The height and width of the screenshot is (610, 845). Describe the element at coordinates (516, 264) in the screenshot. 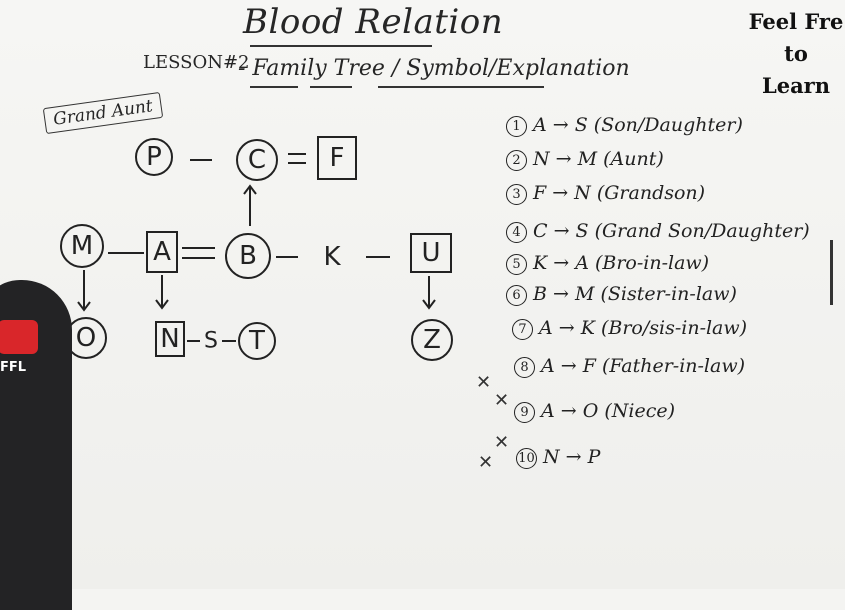

I see `relation-number: 5` at that location.